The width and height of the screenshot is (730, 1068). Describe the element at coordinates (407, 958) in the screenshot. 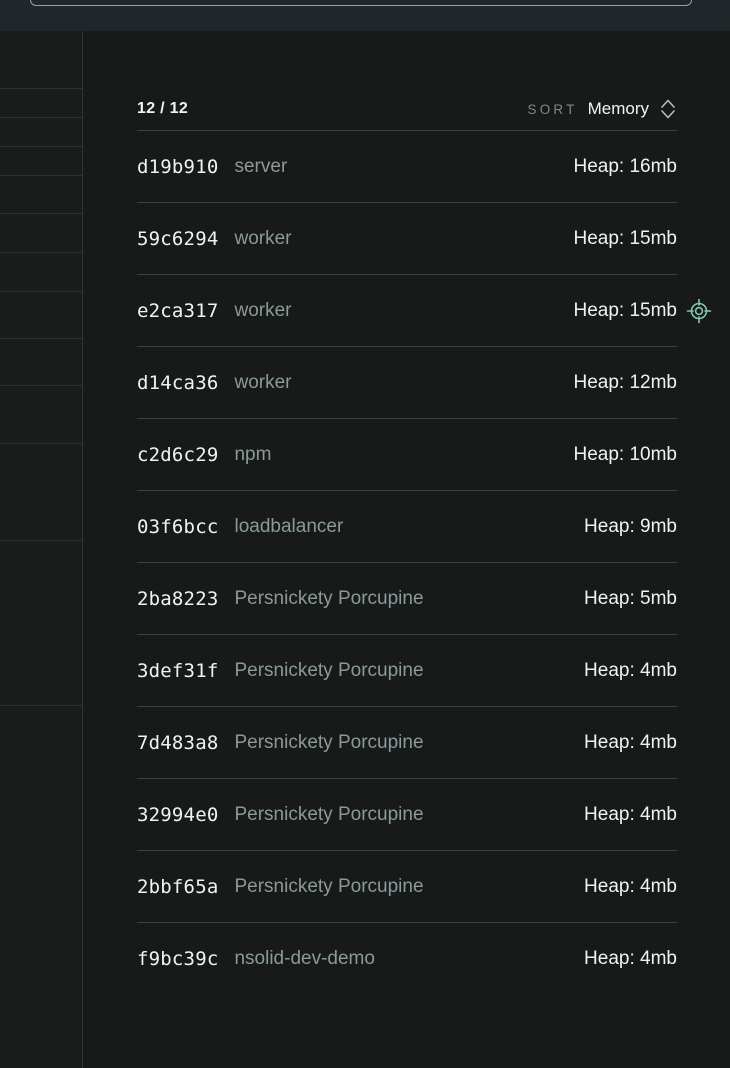

I see `process-row: f9bc39c nsolid-dev-demo Heap: 4mb` at that location.